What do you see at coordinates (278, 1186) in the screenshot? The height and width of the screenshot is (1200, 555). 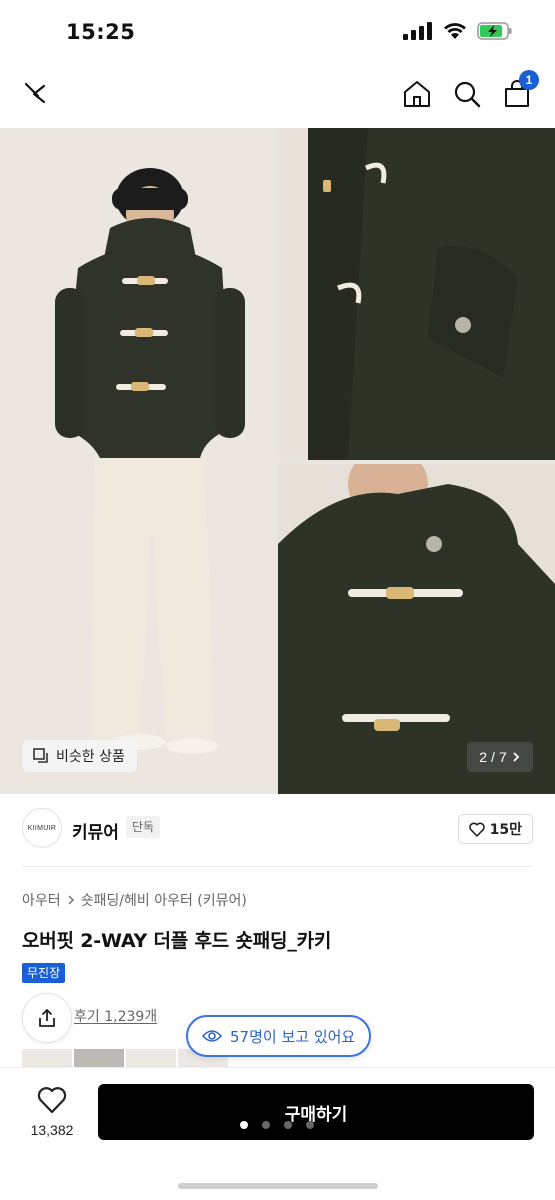 I see `home-indicator` at bounding box center [278, 1186].